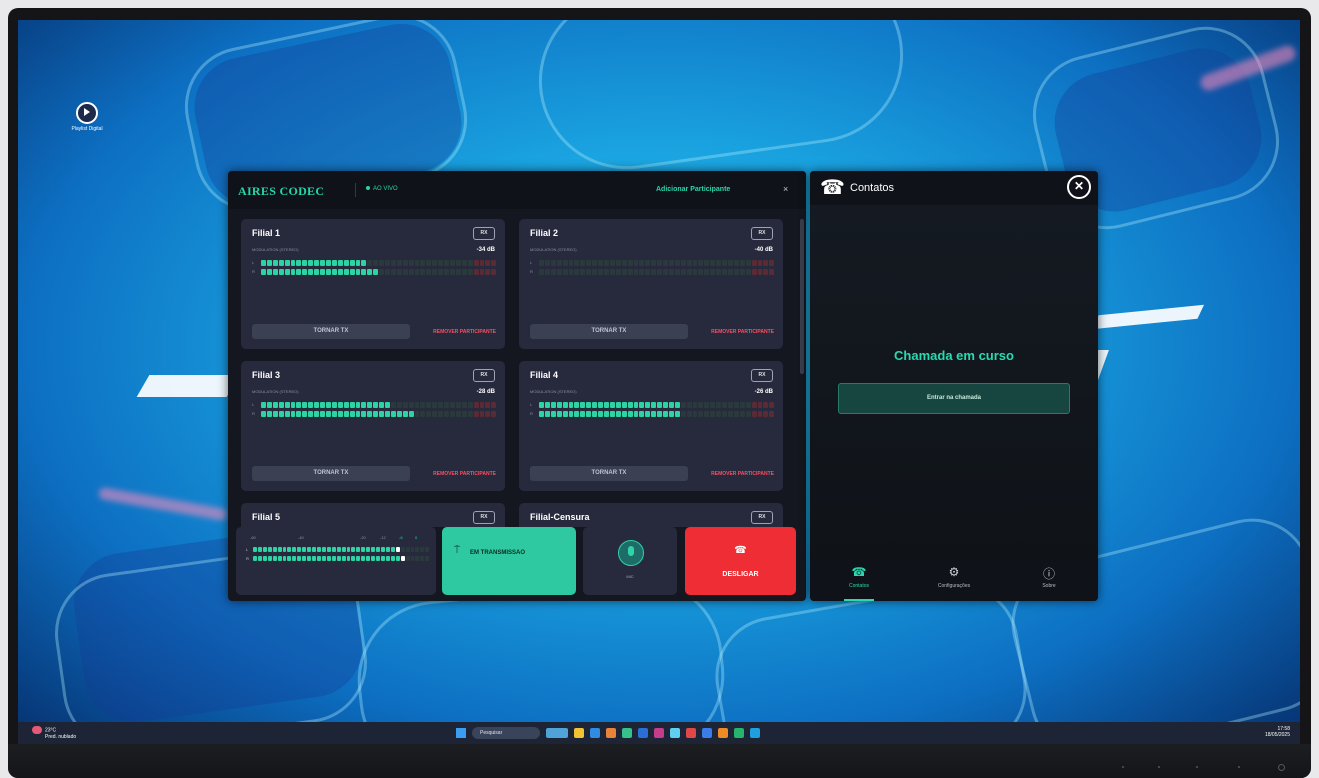  I want to click on weather-widget: 23°C Pred. nublado, so click(54, 733).